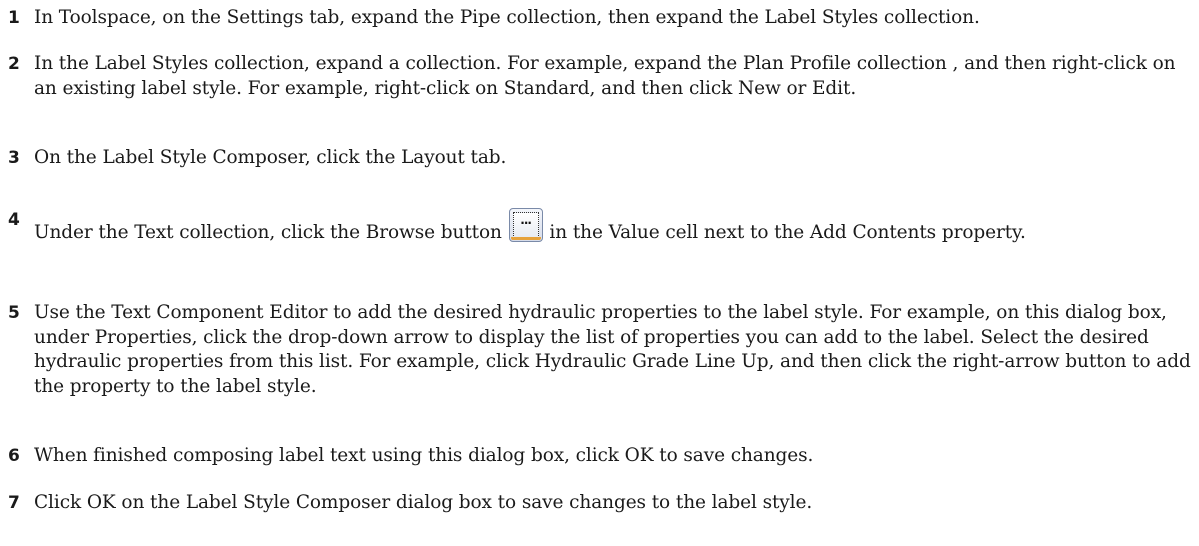 The width and height of the screenshot is (1199, 546). Describe the element at coordinates (14, 158) in the screenshot. I see `step-number: 3` at that location.